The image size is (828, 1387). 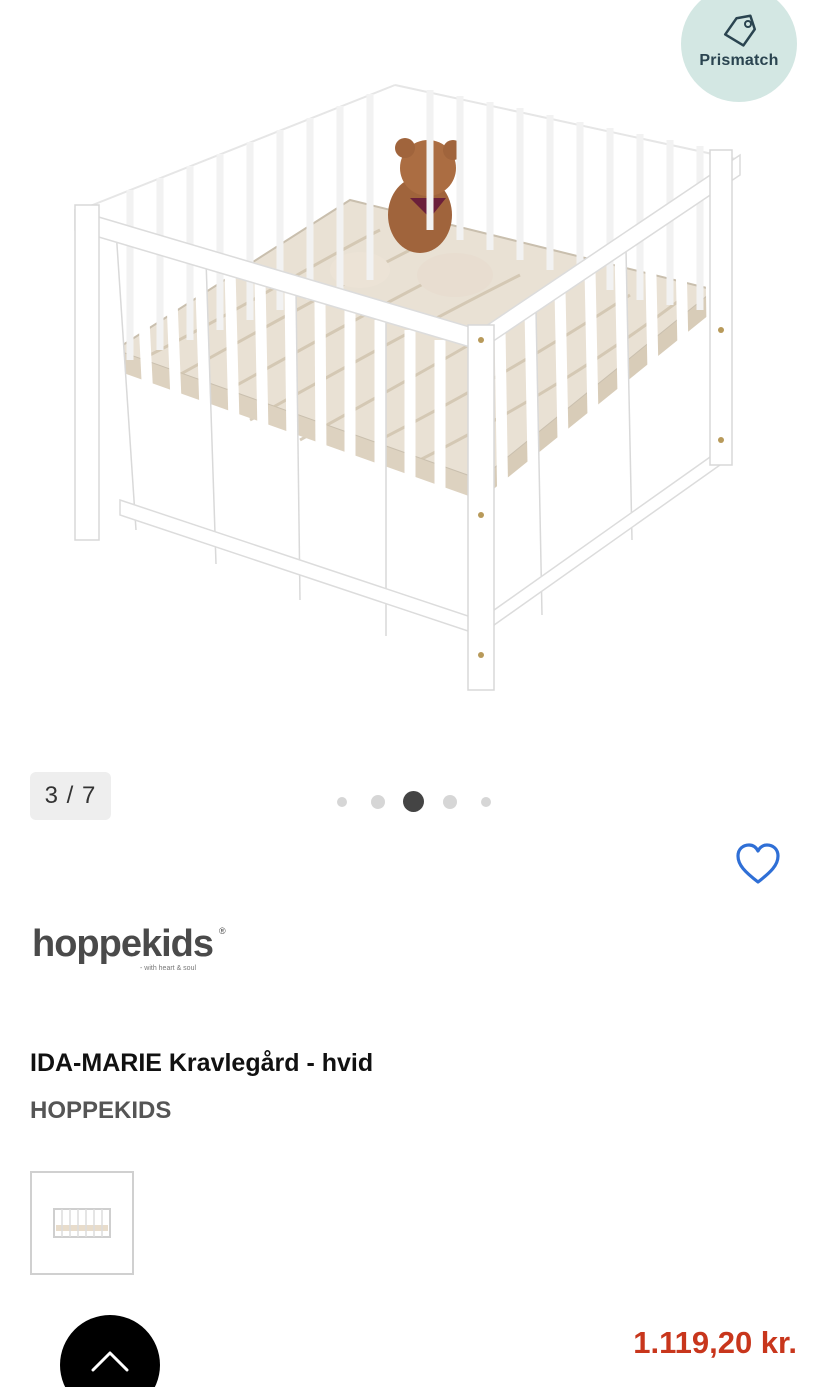 I want to click on gallery-pagination, so click(x=414, y=802).